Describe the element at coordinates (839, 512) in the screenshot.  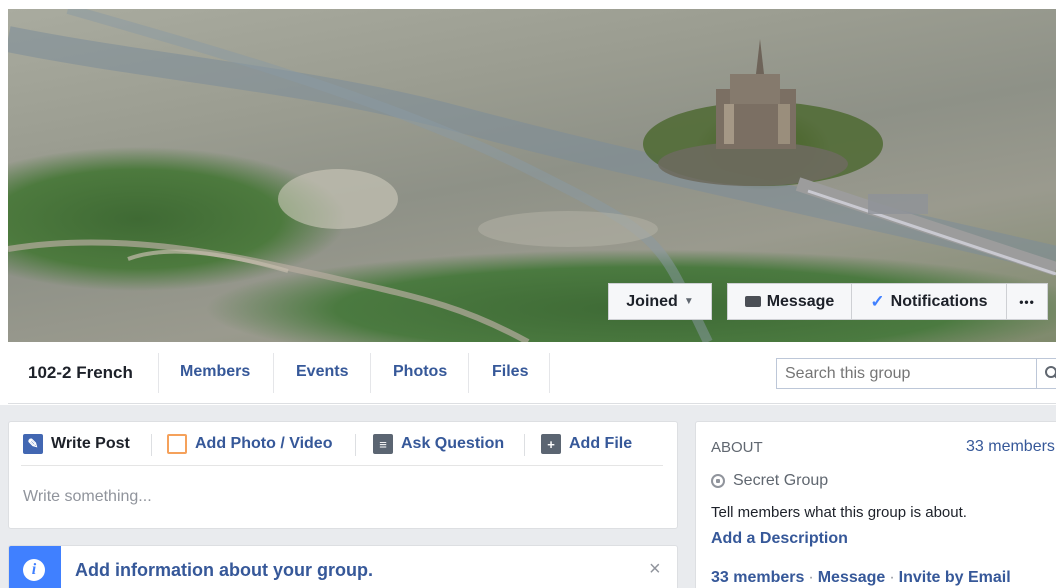
I see `about-description: Tell members what this group is about.` at that location.